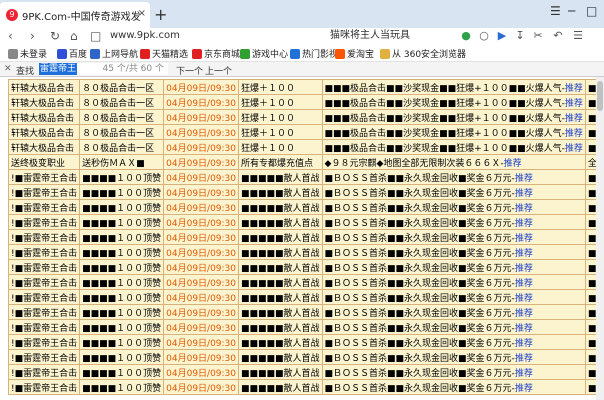 This screenshot has height=400, width=604. Describe the element at coordinates (74, 36) in the screenshot. I see `home-icon: ⌂` at that location.